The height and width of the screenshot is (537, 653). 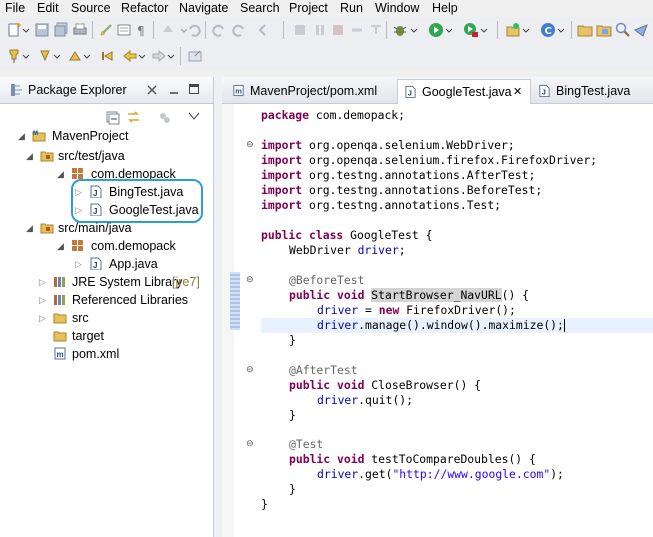 I want to click on code-line: public void CloseBrowser() {, so click(x=385, y=385).